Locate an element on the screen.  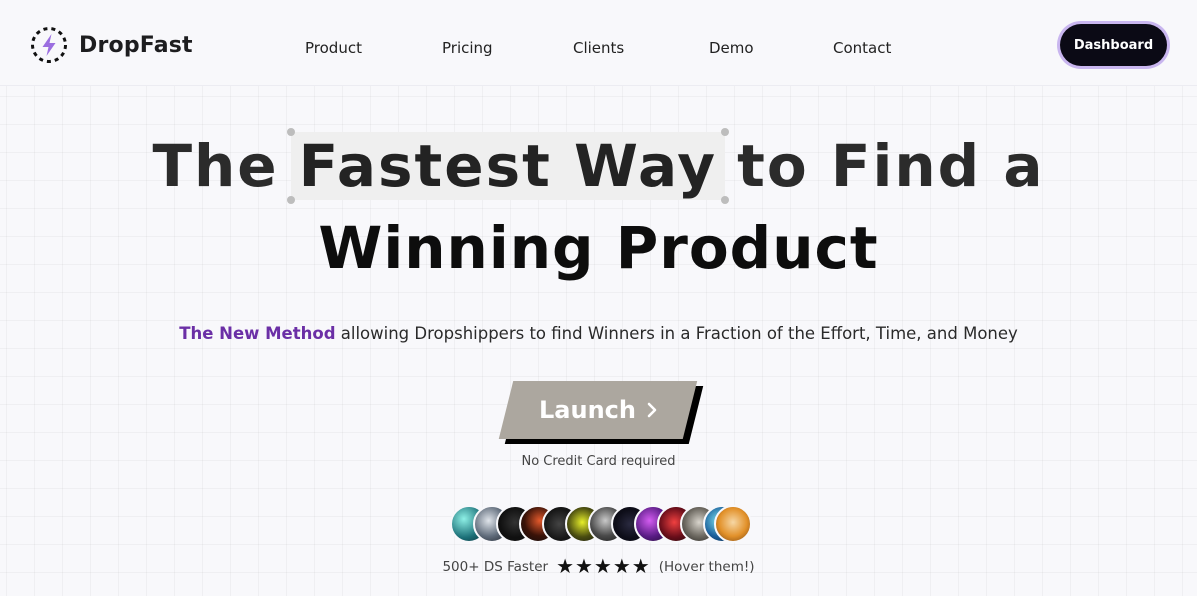
launch-button: Launch is located at coordinates (598, 410).